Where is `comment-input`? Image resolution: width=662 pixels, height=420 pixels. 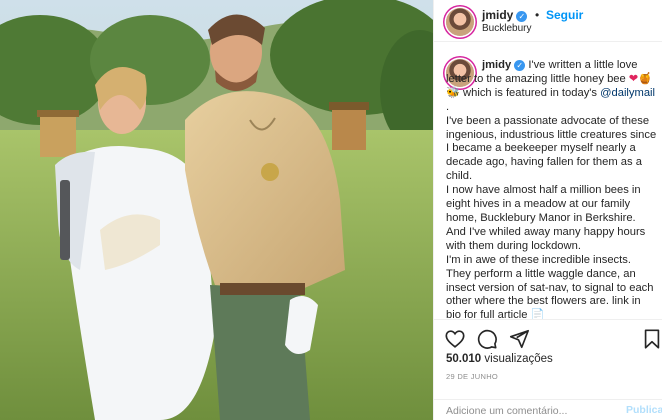 comment-input is located at coordinates (531, 411).